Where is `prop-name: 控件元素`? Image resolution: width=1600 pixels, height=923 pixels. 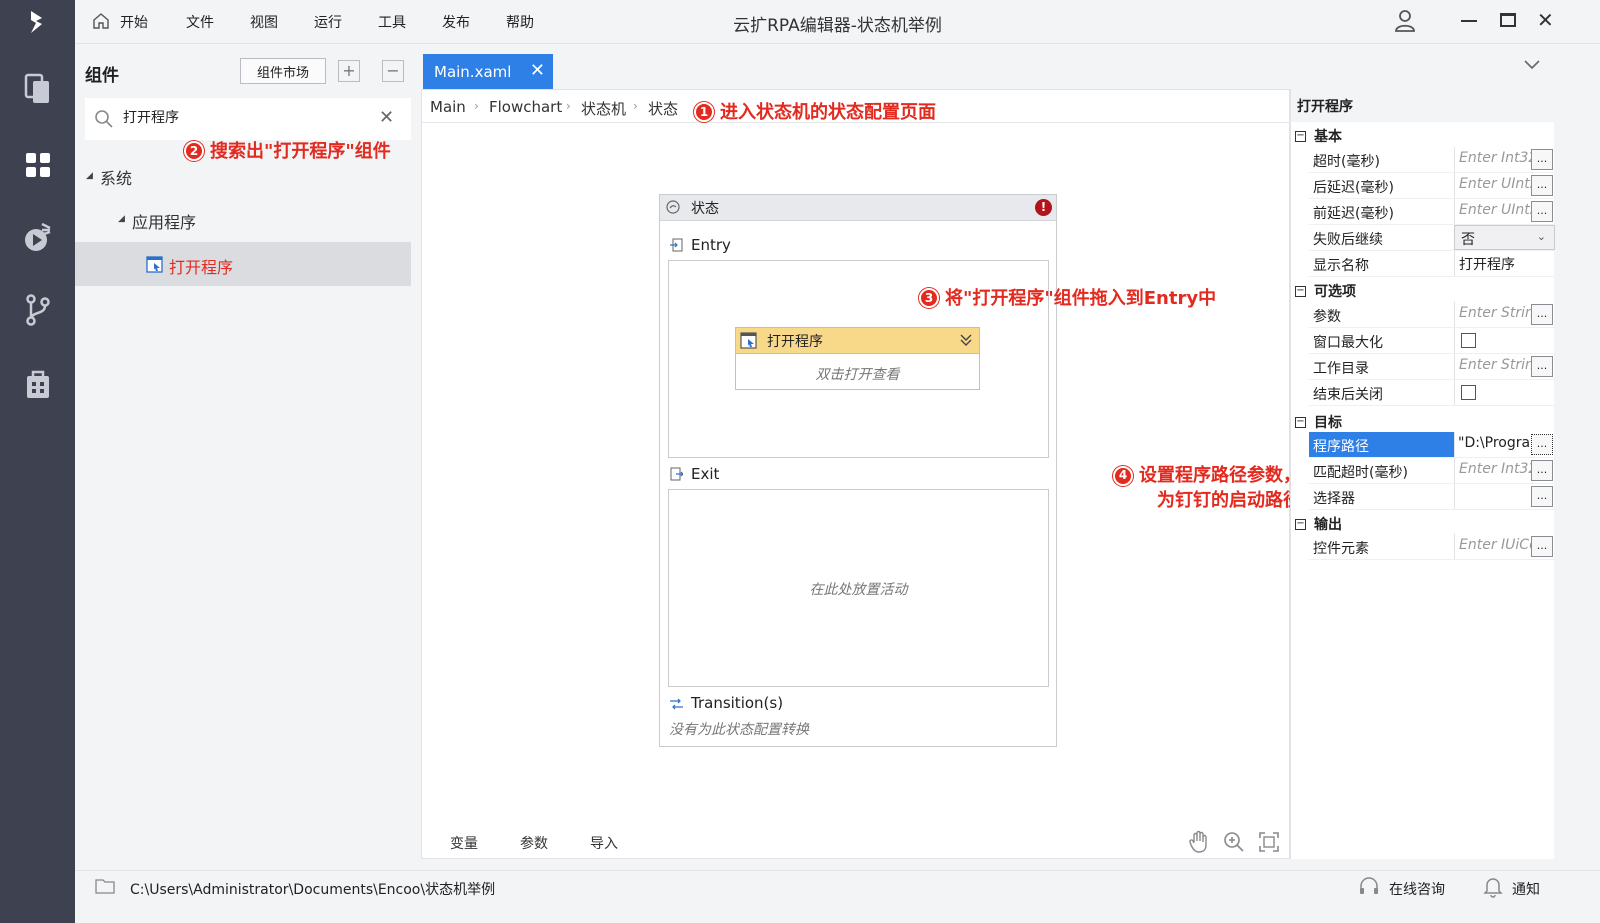 prop-name: 控件元素 is located at coordinates (1341, 549).